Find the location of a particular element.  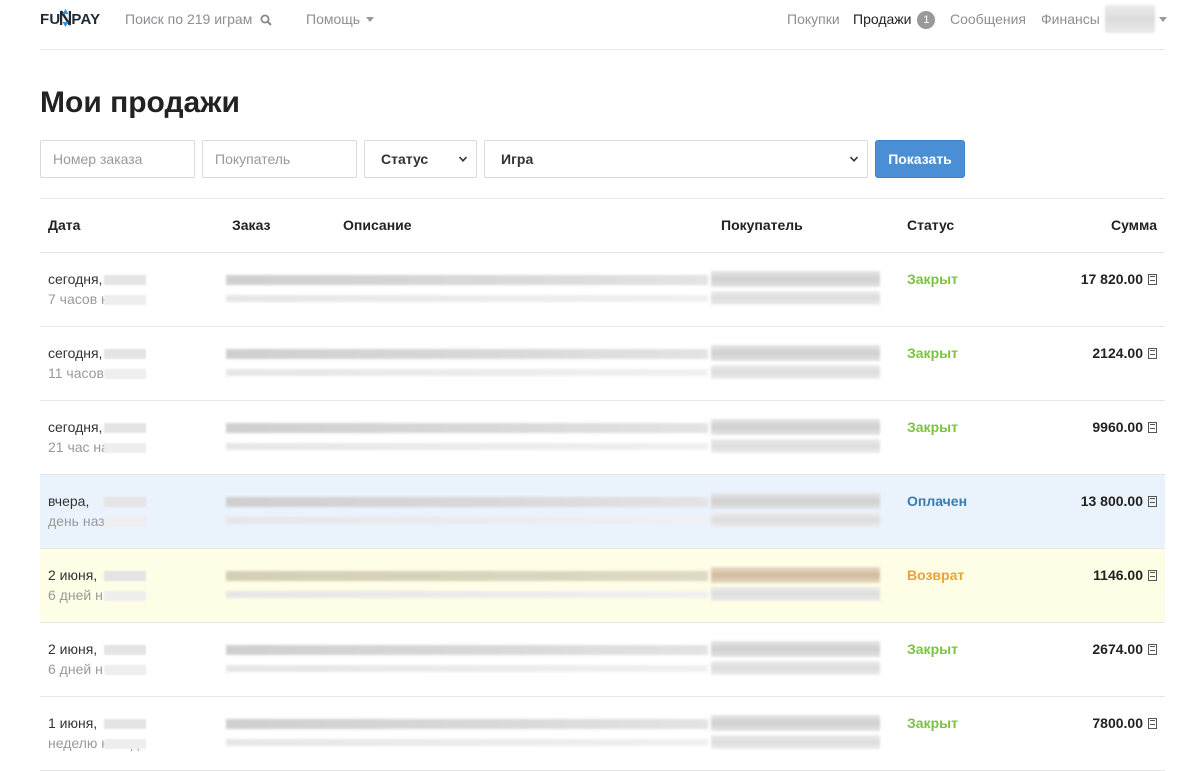

row-time-ago: 7 часов н is located at coordinates (78, 299).